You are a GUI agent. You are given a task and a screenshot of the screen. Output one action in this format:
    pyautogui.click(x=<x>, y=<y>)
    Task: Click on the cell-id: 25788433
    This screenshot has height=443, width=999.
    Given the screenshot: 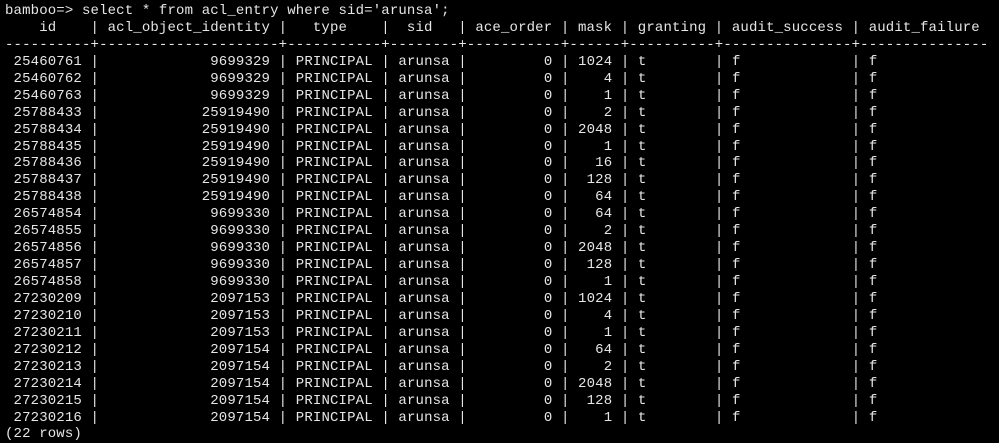 What is the action you would take?
    pyautogui.click(x=48, y=112)
    